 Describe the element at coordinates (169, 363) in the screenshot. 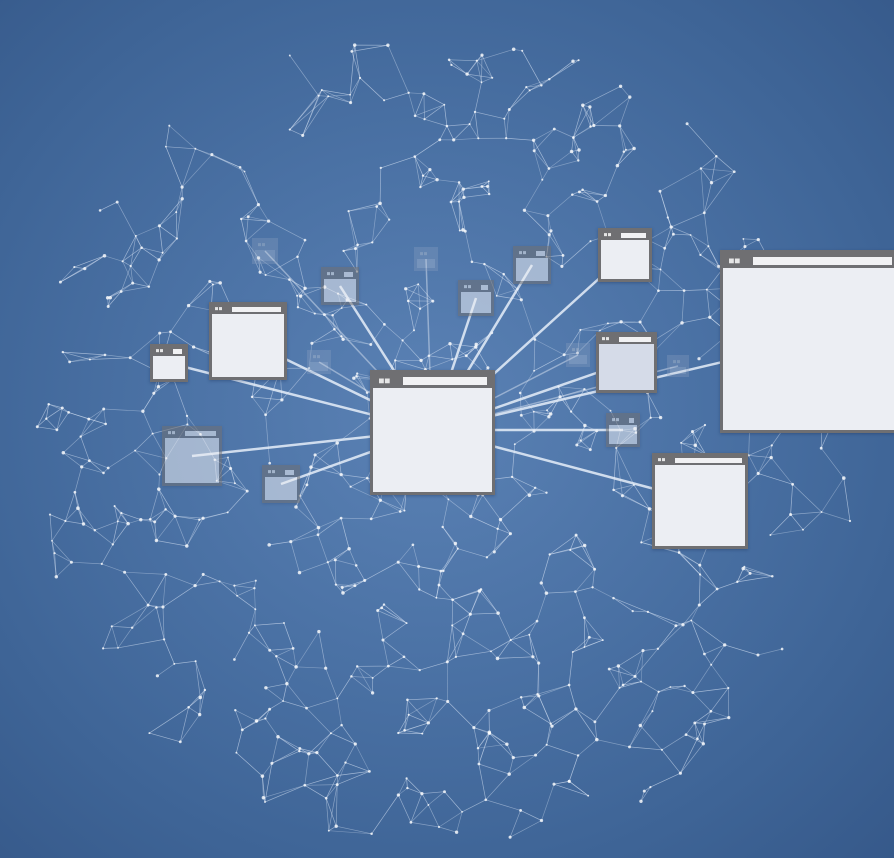

I see `window-small-left: ■■` at that location.